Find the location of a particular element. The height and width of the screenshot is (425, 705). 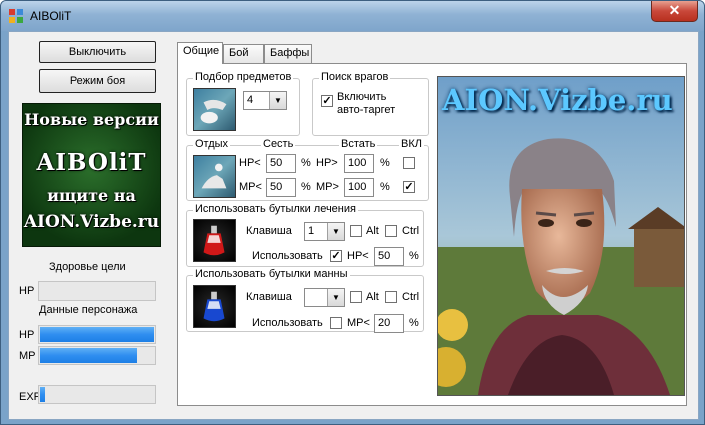

window-title: AIBOliT is located at coordinates (51, 16).